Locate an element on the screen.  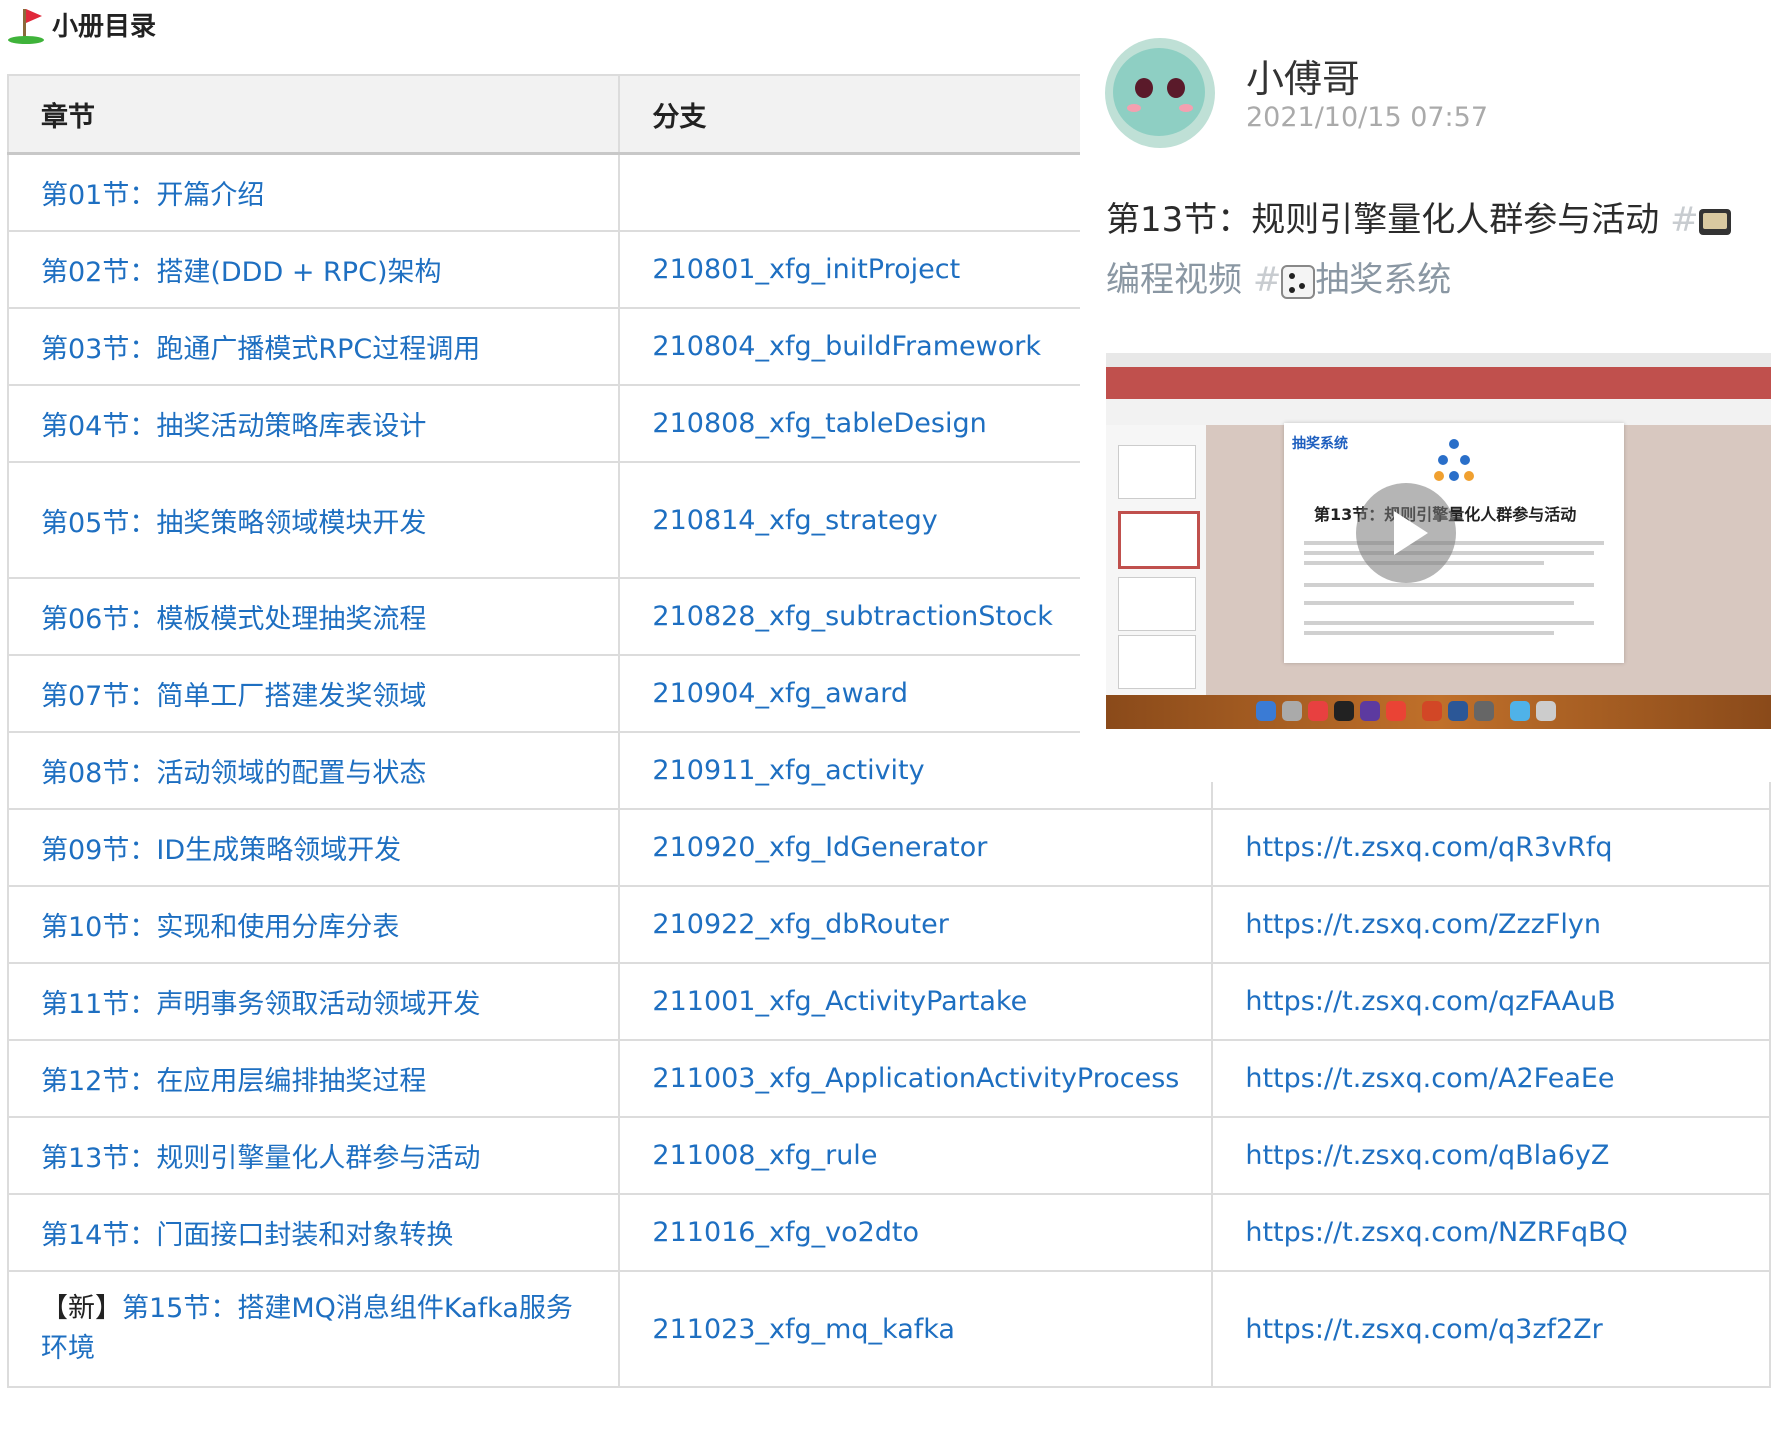
toc-heading-title: 小册目录 is located at coordinates (104, 26).